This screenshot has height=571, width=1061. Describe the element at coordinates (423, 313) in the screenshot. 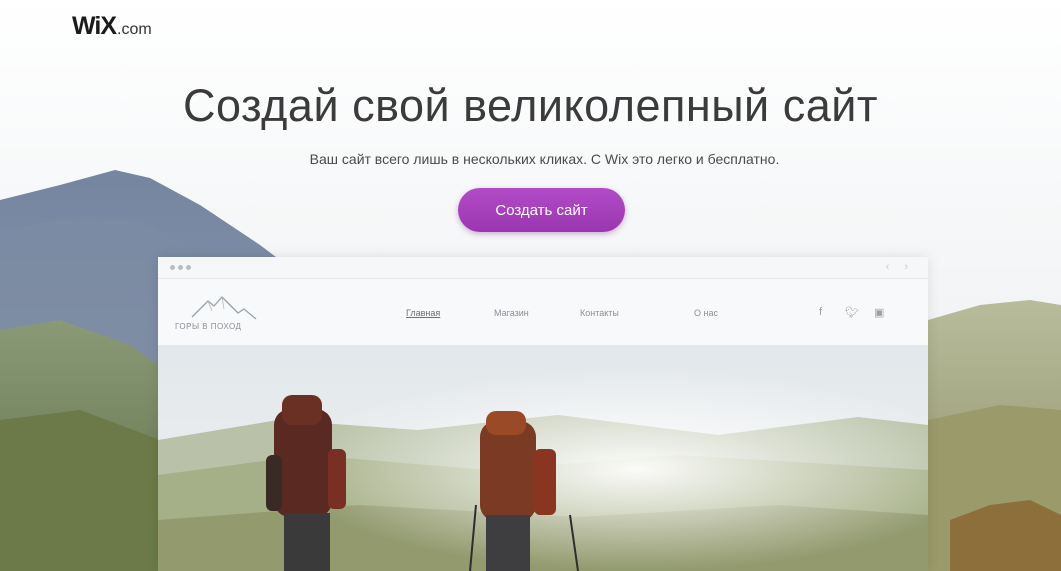

I see `mock-nav-home: Главная` at that location.